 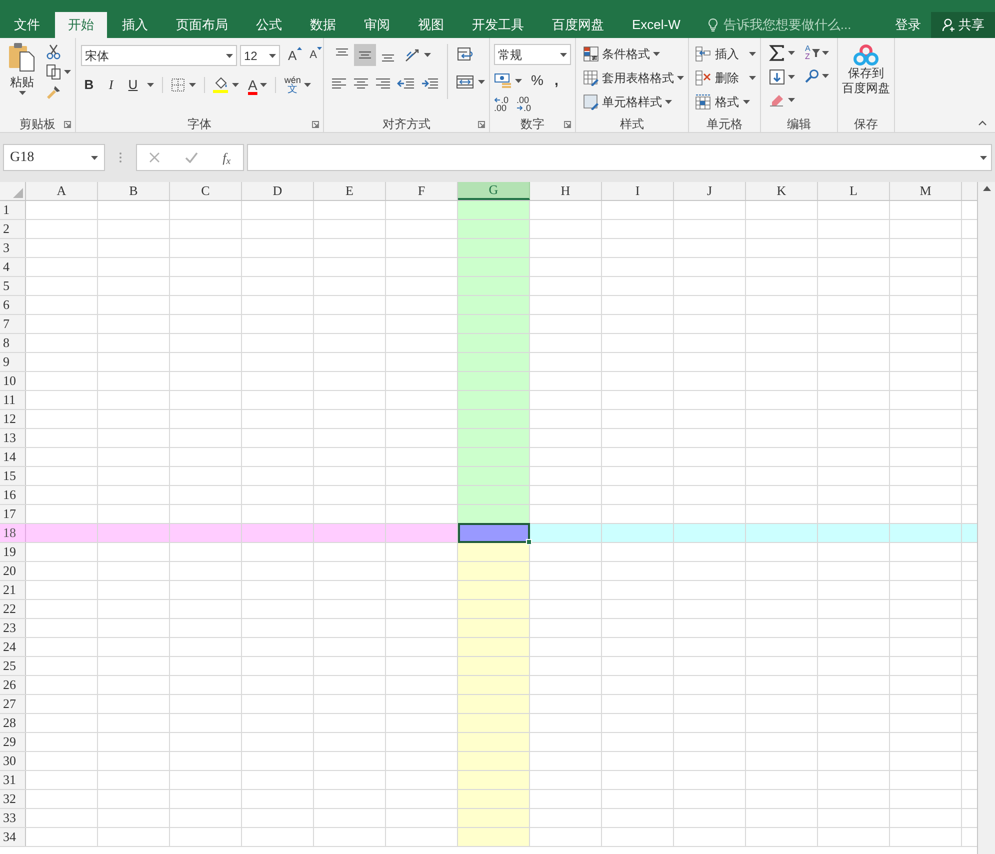 I want to click on italic-button: I, so click(x=111, y=84).